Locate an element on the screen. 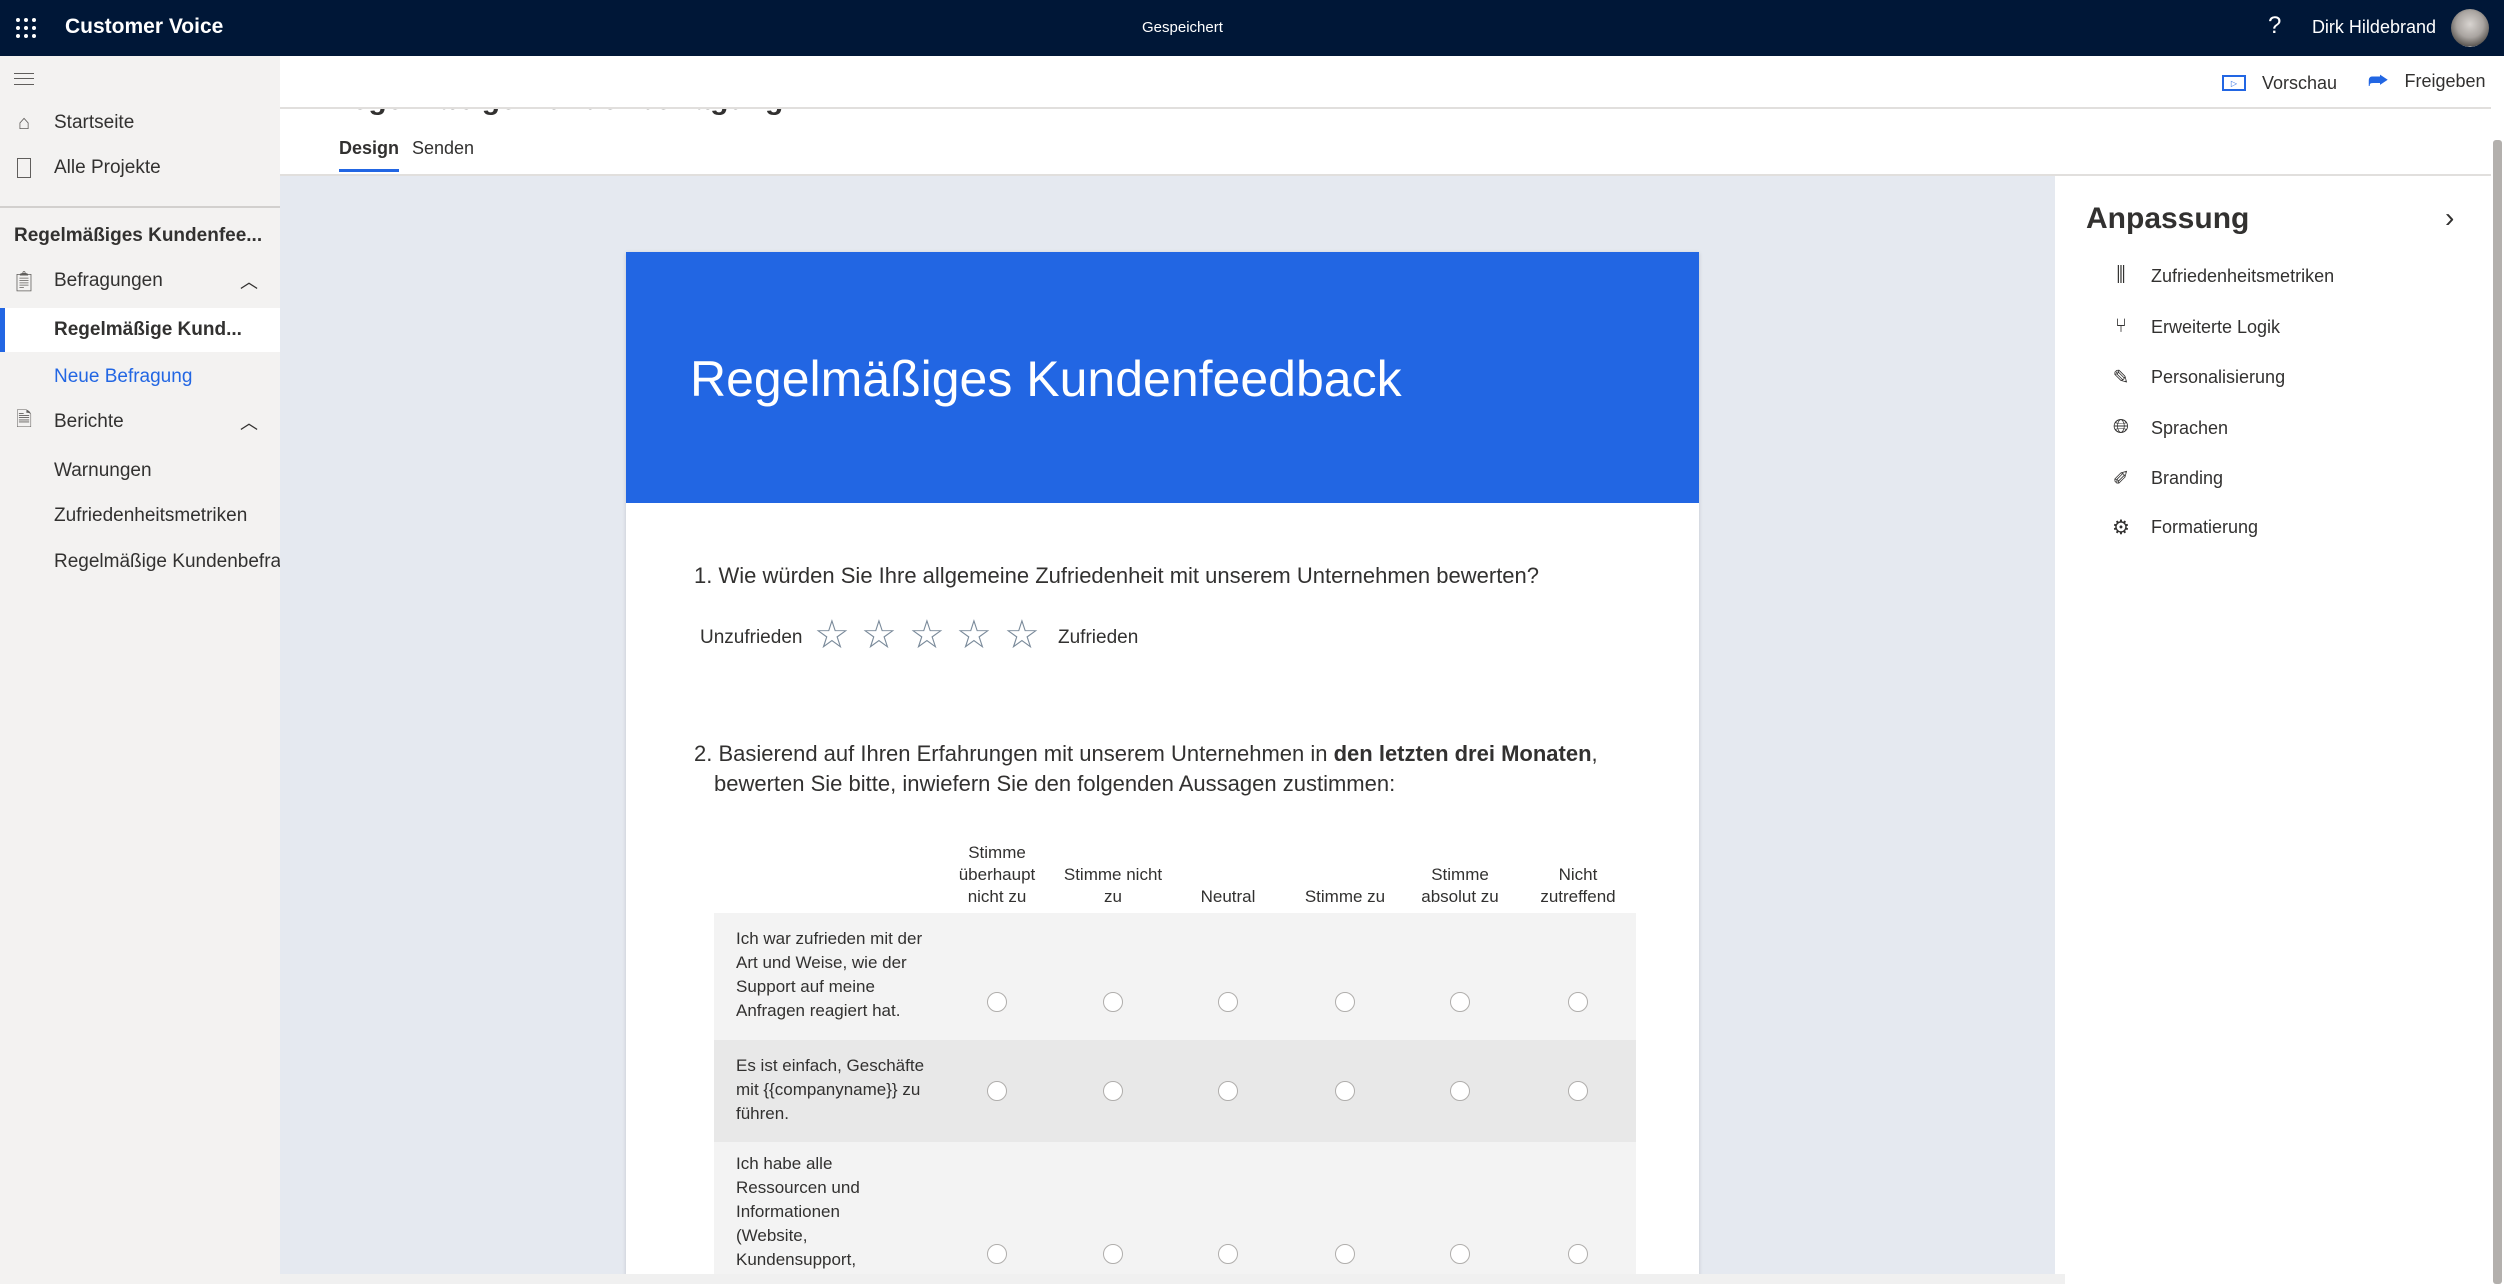 Image resolution: width=2504 pixels, height=1284 pixels. projects-icon is located at coordinates (24, 168).